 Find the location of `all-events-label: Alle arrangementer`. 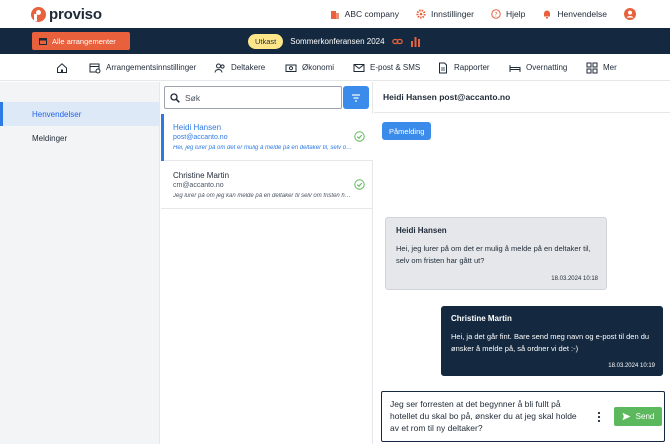

all-events-label: Alle arrangementer is located at coordinates (84, 41).